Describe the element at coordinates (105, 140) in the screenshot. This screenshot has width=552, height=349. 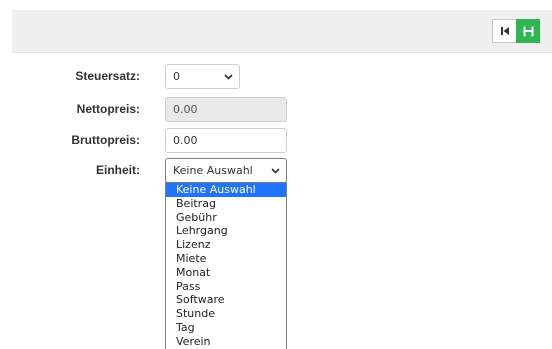
I see `gross-price-label: Bruttopreis:` at that location.